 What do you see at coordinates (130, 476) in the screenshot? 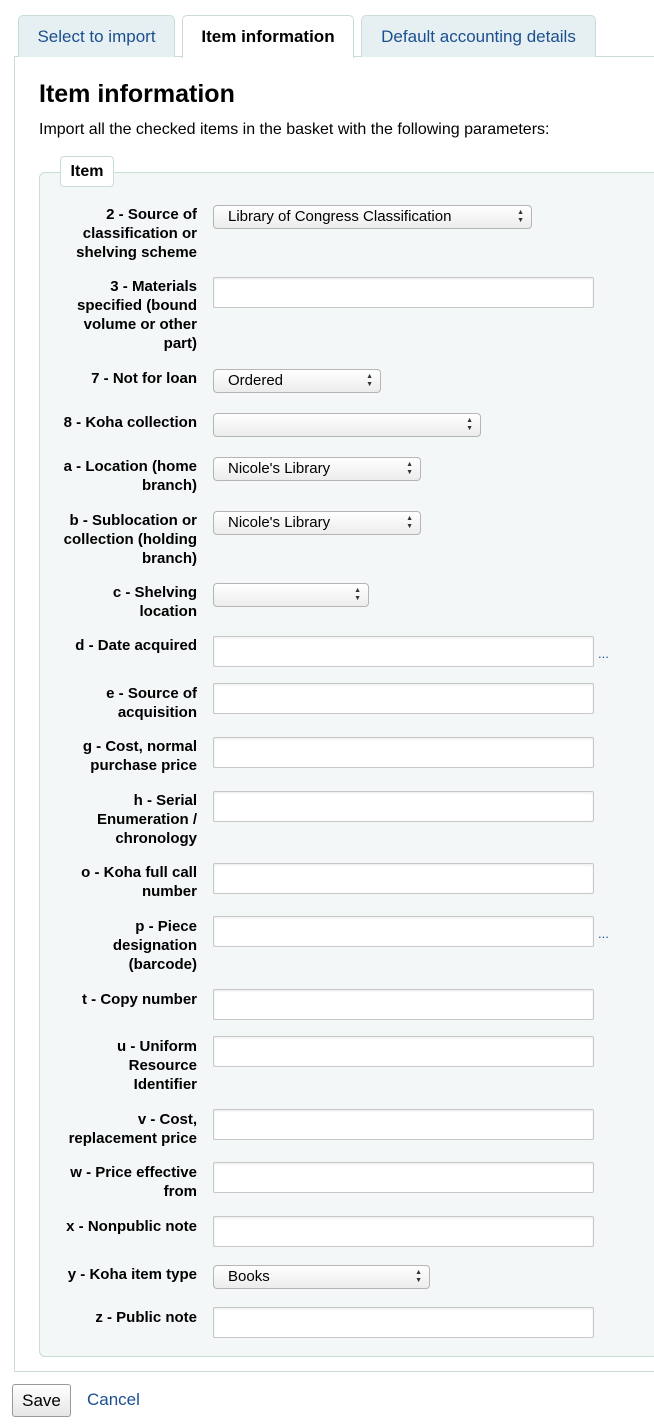
I see `label-location-home-branch: a - Location (home branch)` at bounding box center [130, 476].